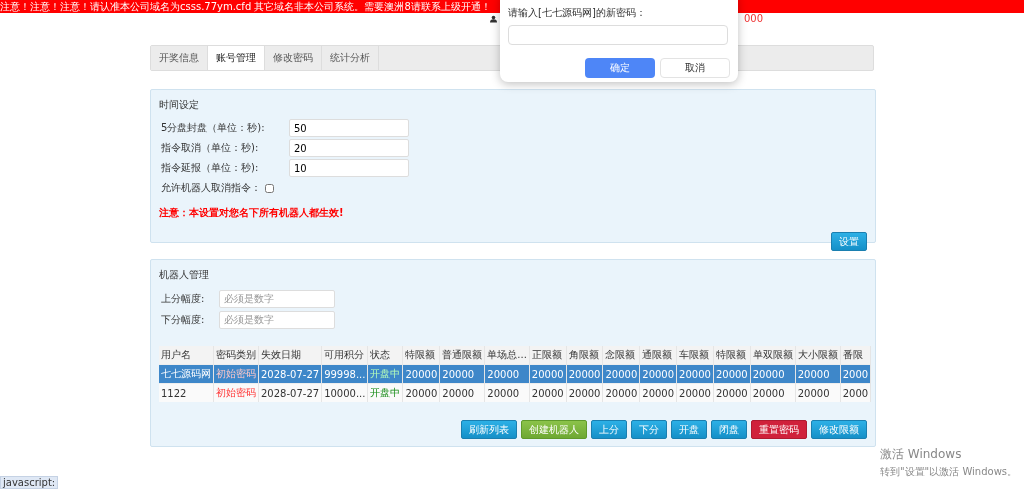  I want to click on activation-text: 转到"设置"以激活 Windows。, so click(949, 472).